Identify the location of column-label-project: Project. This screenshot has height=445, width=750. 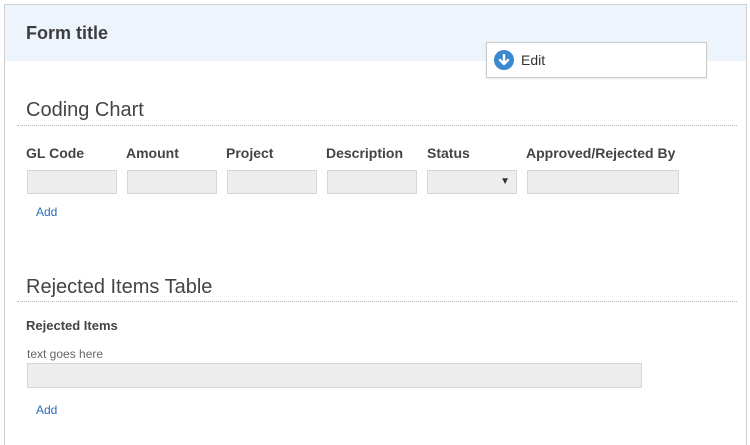
(250, 153).